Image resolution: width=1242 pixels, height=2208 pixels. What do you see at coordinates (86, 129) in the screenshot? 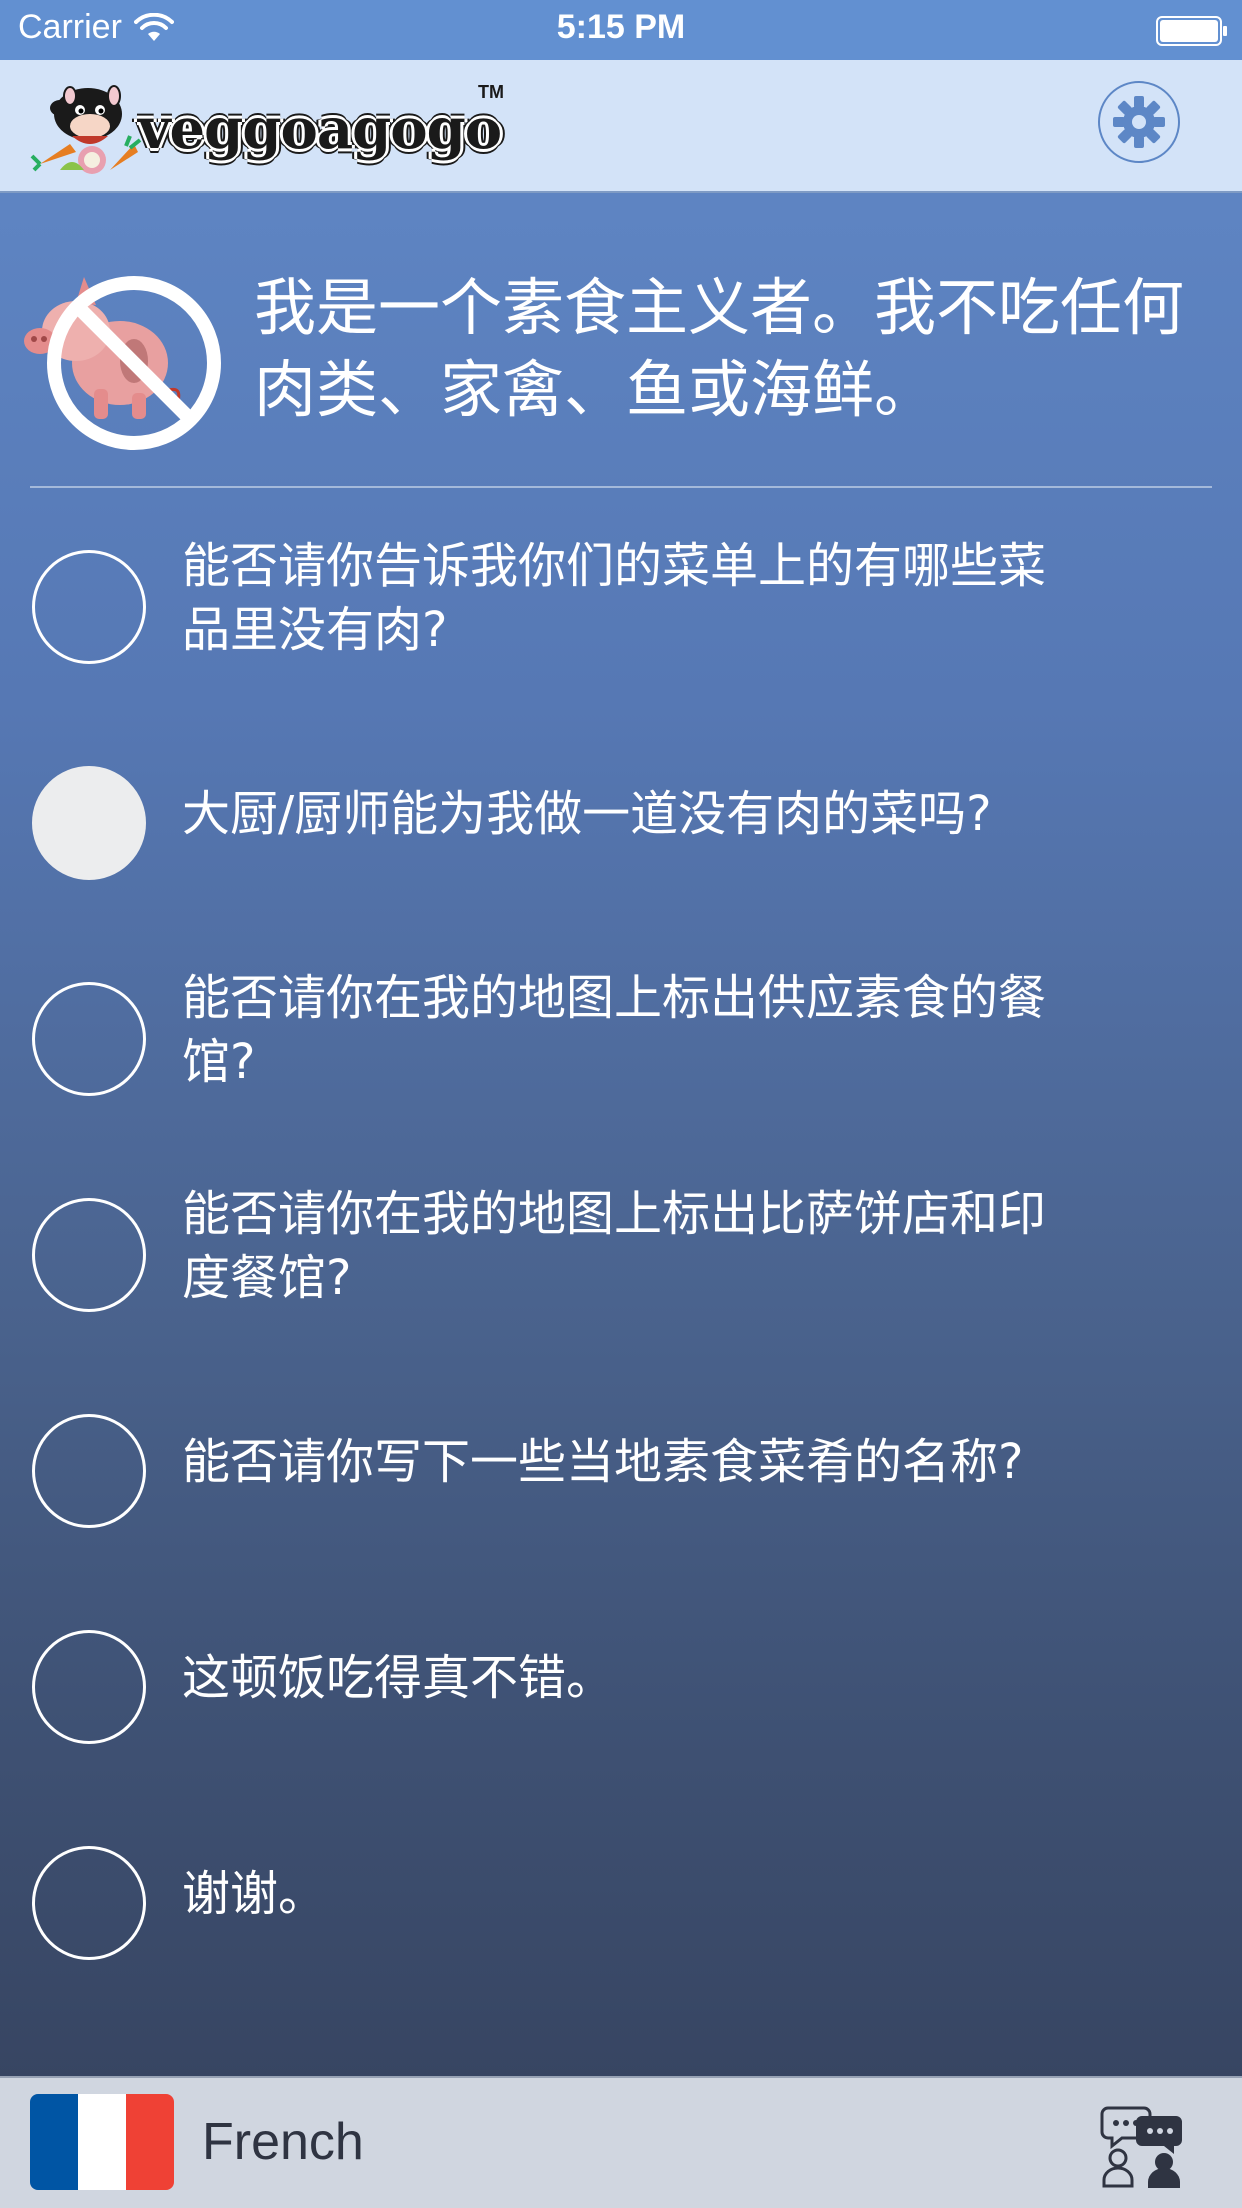
I see `cow-mascot-icon` at bounding box center [86, 129].